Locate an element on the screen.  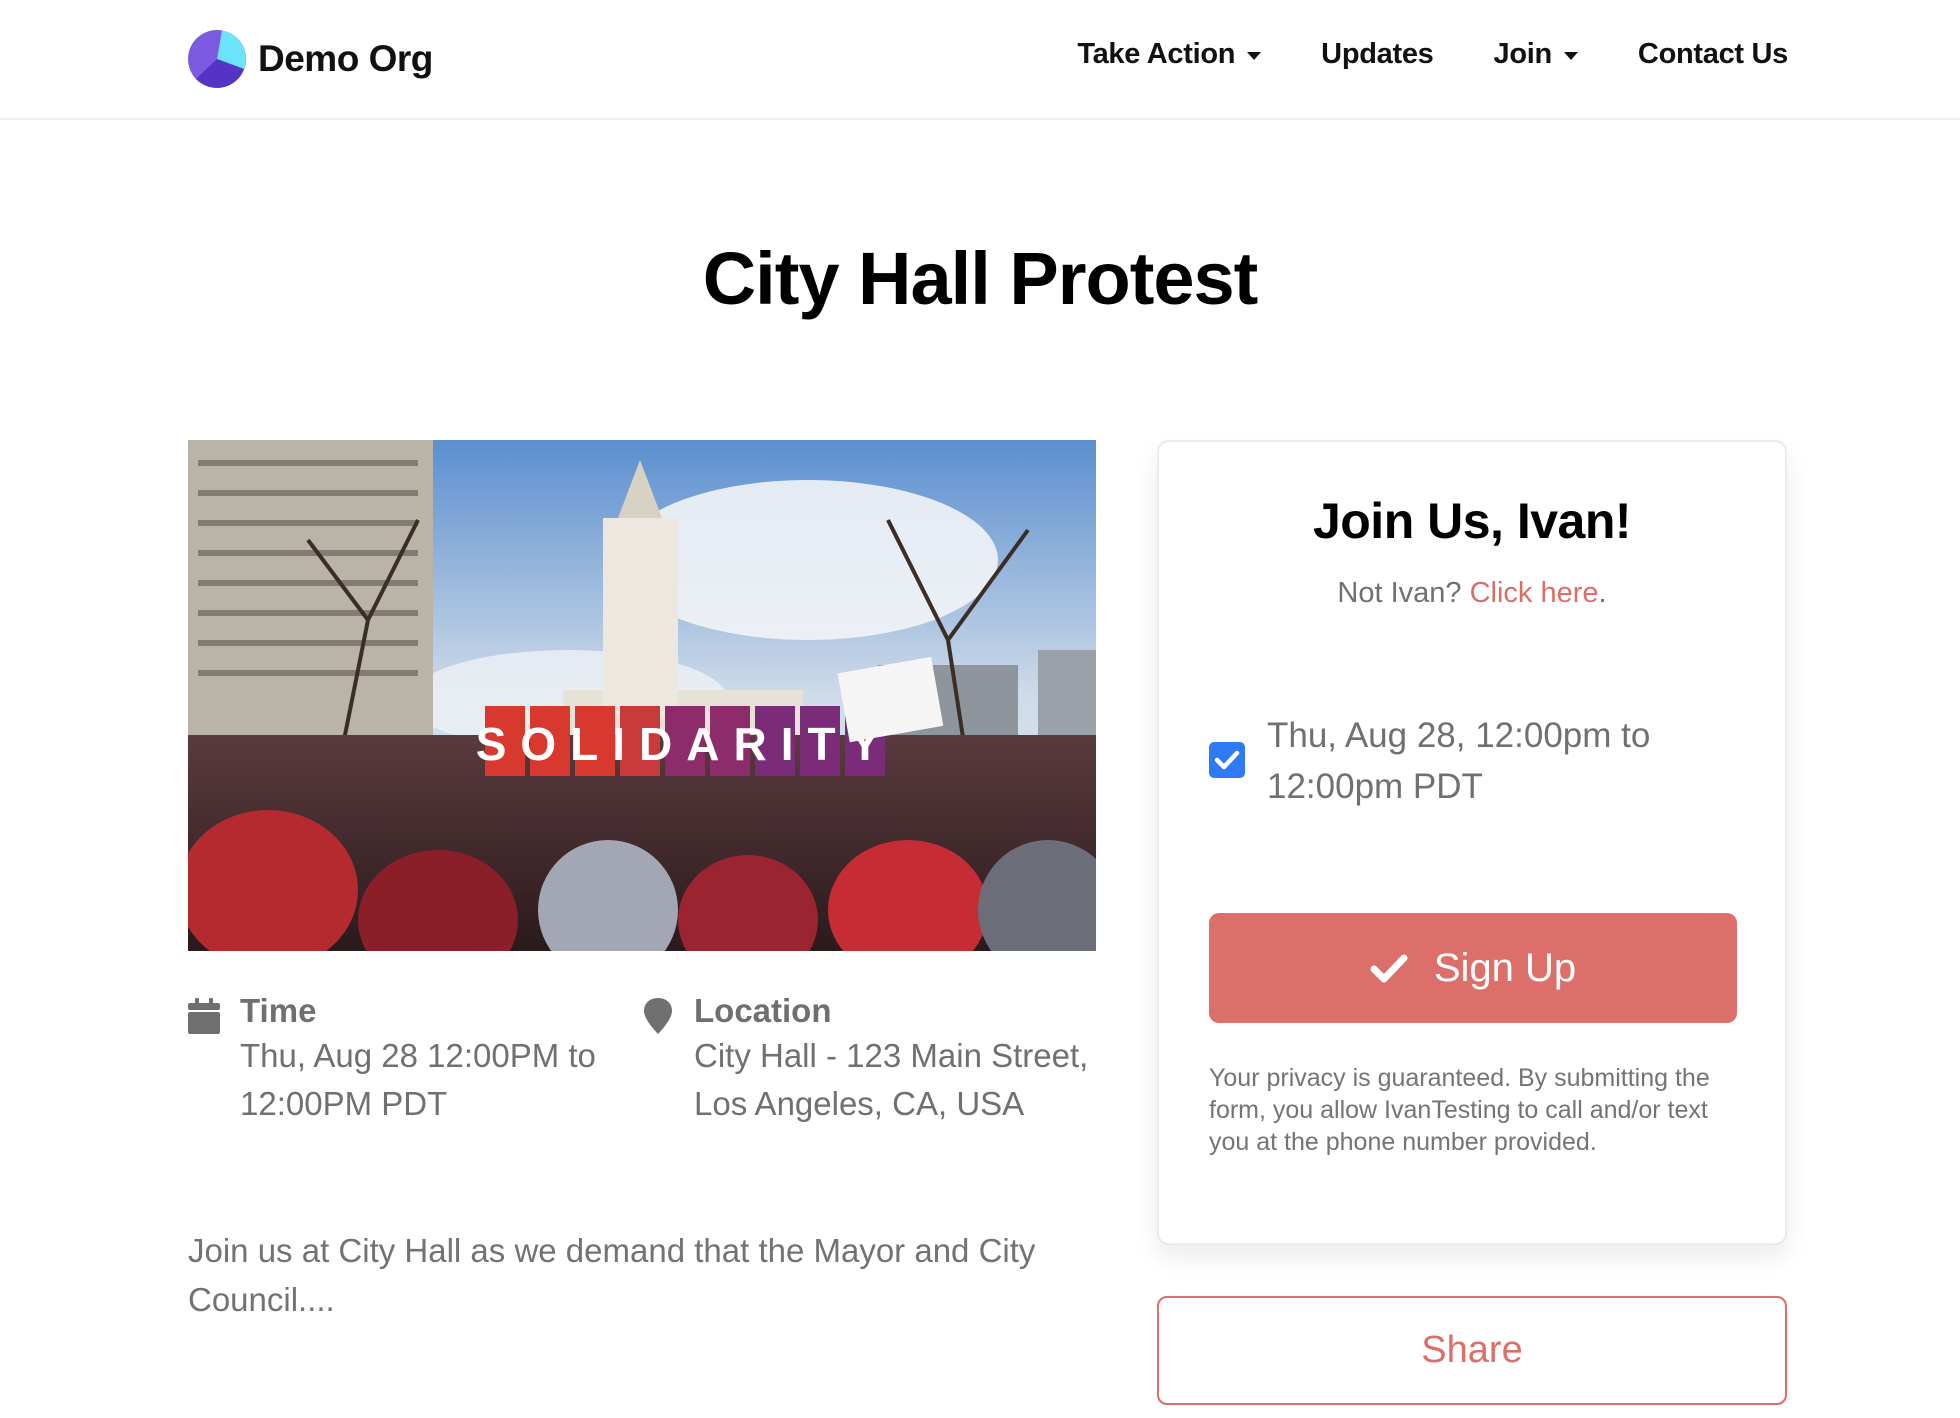
shift-option: Thu, Aug 28, 12:00pm to 12:00pm PDT is located at coordinates (1458, 761).